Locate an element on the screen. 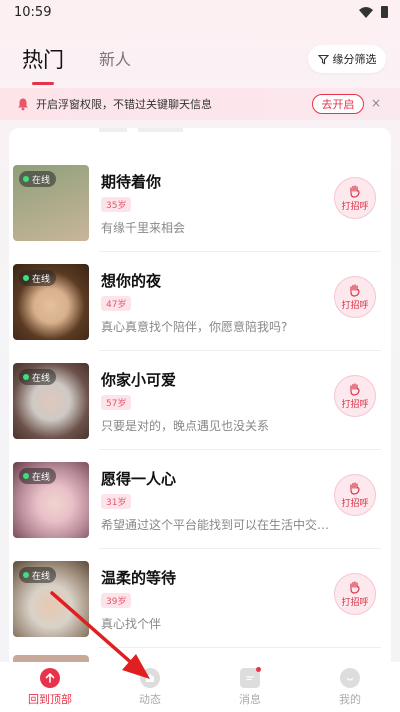 The height and width of the screenshot is (712, 400). wifi-icon is located at coordinates (366, 12).